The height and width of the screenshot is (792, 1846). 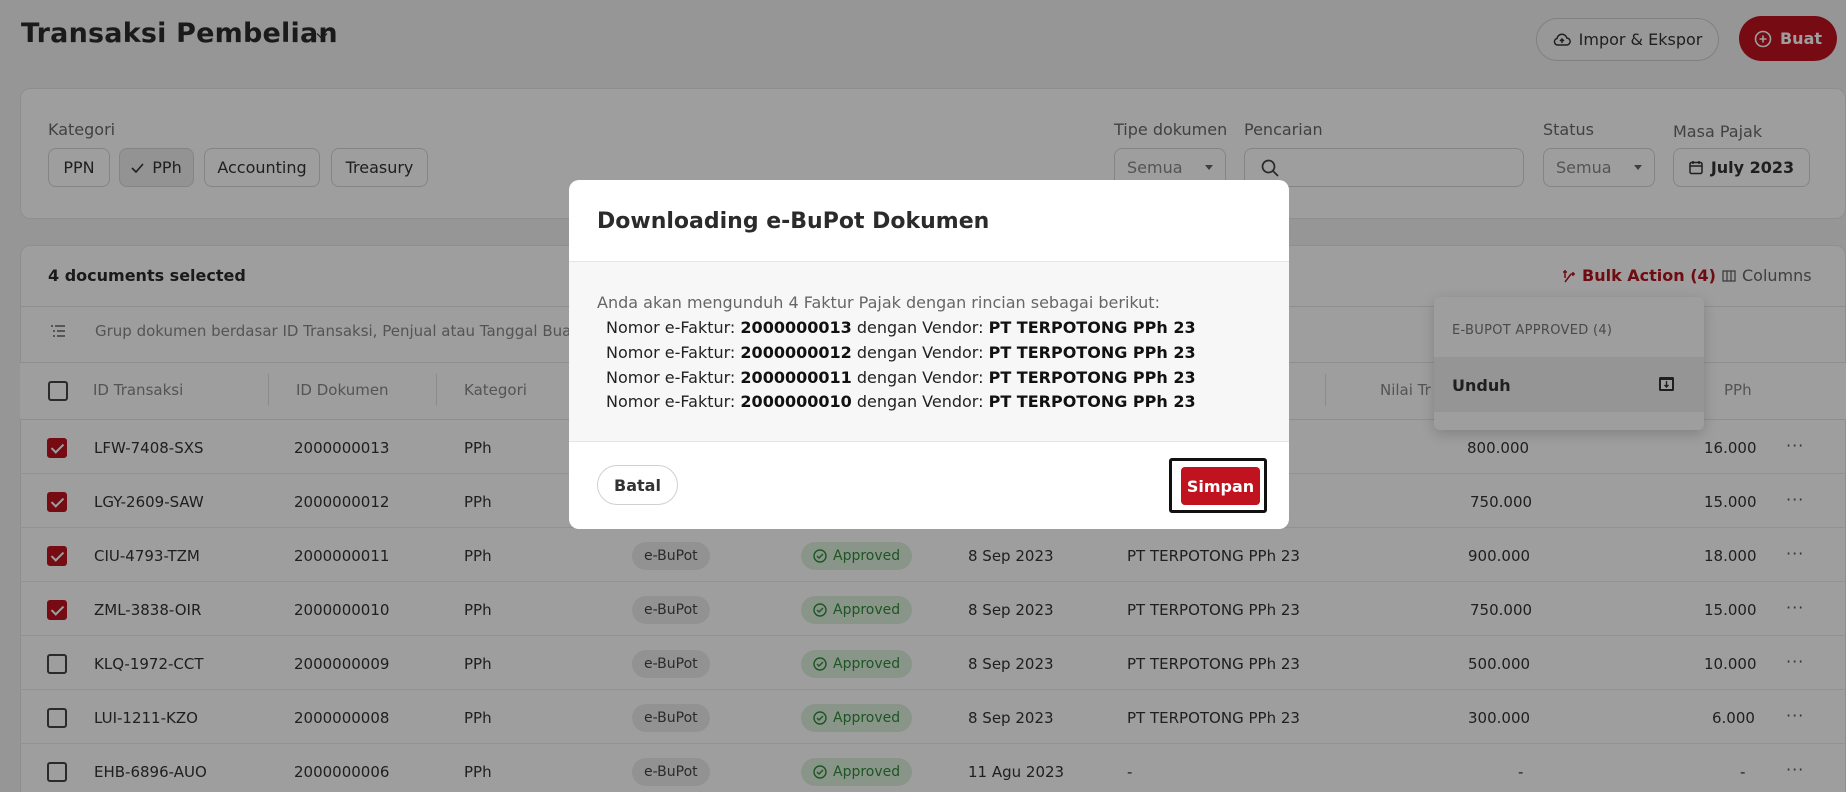 I want to click on line-nomor: 2000000012, so click(x=796, y=352).